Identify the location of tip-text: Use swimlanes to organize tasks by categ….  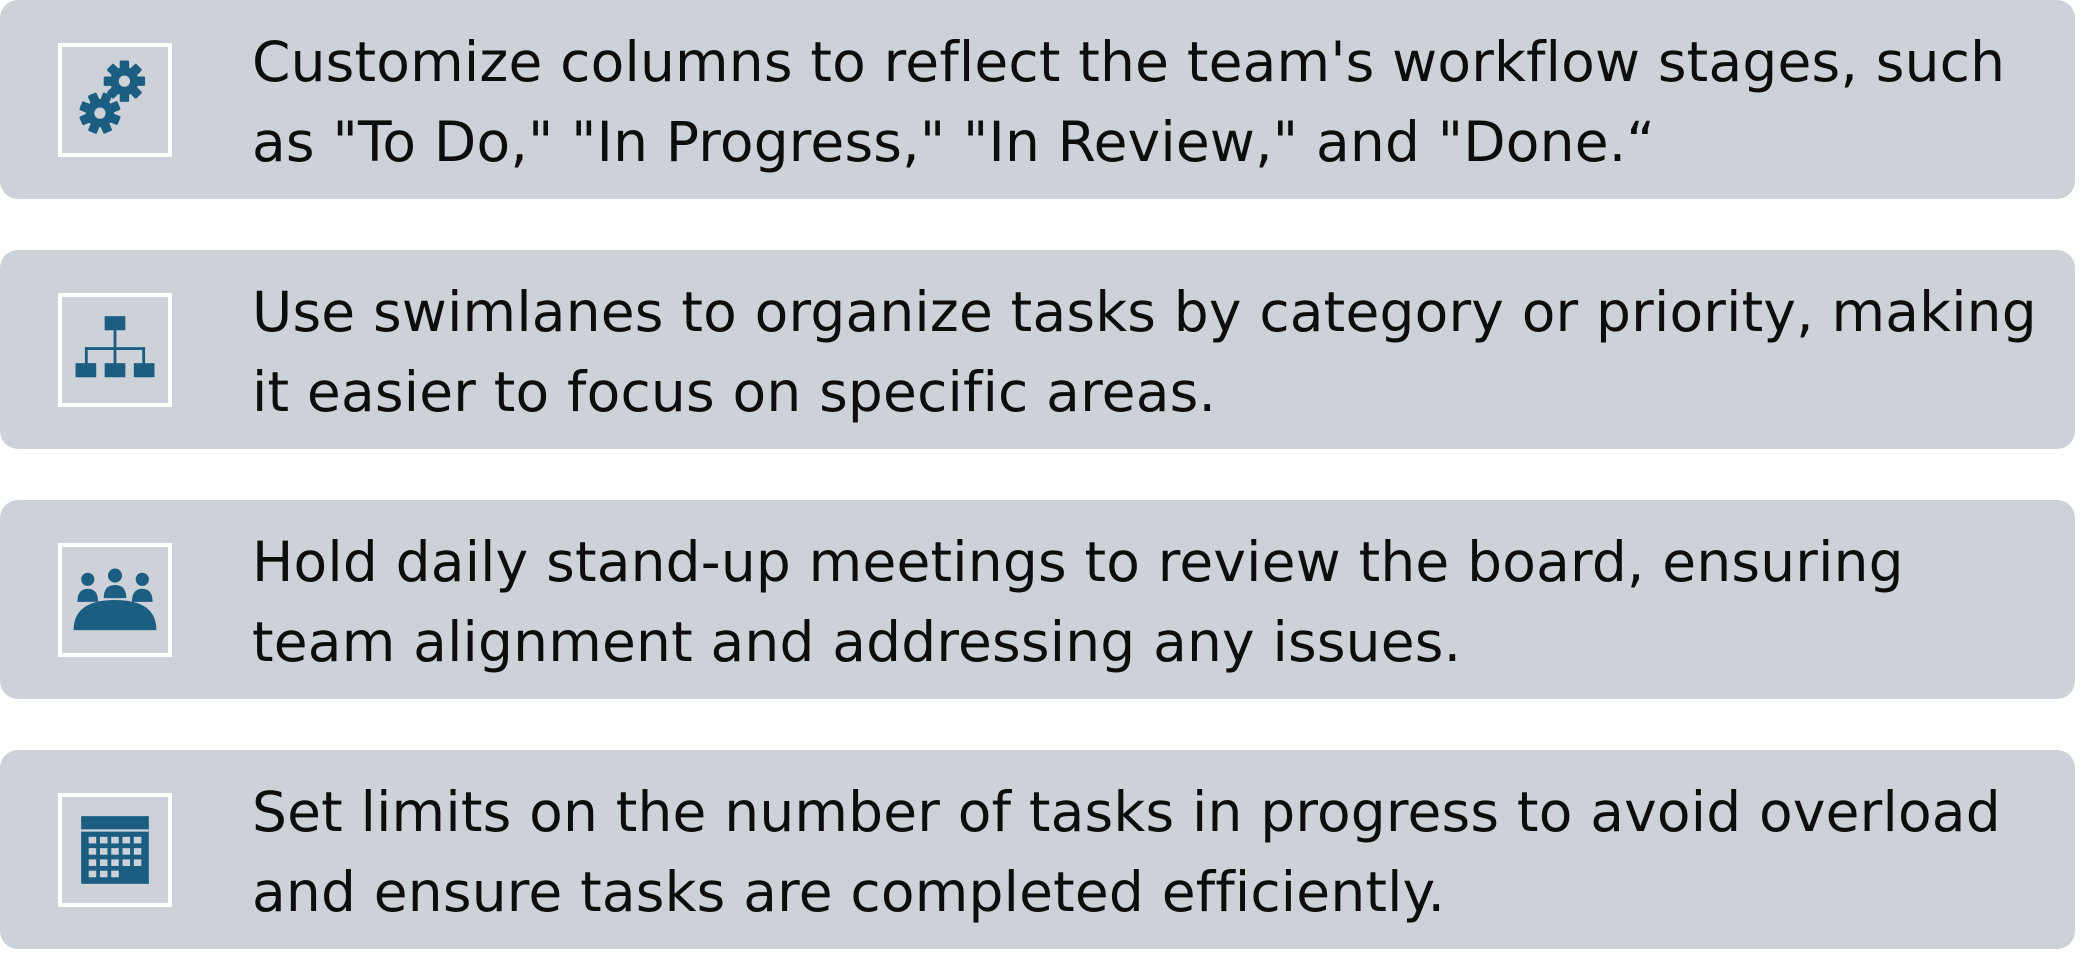
(1144, 352).